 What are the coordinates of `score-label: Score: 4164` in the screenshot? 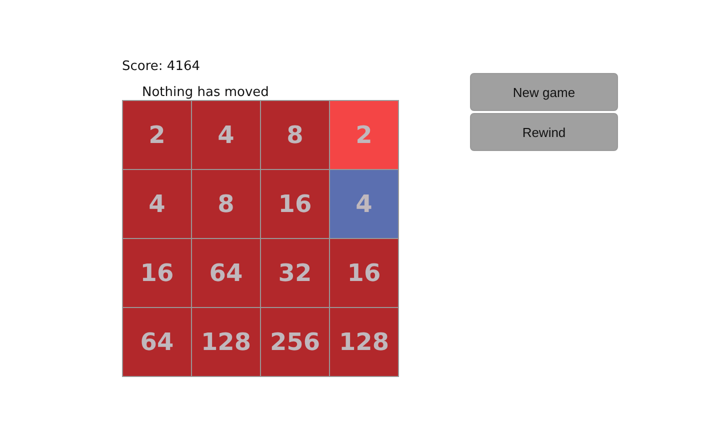 It's located at (162, 67).